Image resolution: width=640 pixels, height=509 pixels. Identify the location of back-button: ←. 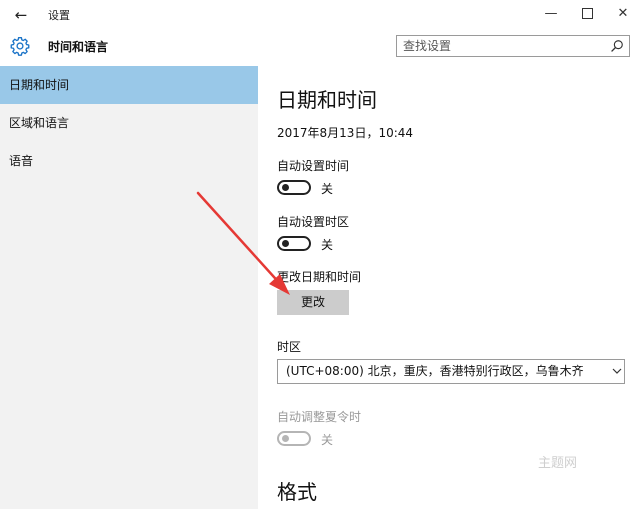
(21, 15).